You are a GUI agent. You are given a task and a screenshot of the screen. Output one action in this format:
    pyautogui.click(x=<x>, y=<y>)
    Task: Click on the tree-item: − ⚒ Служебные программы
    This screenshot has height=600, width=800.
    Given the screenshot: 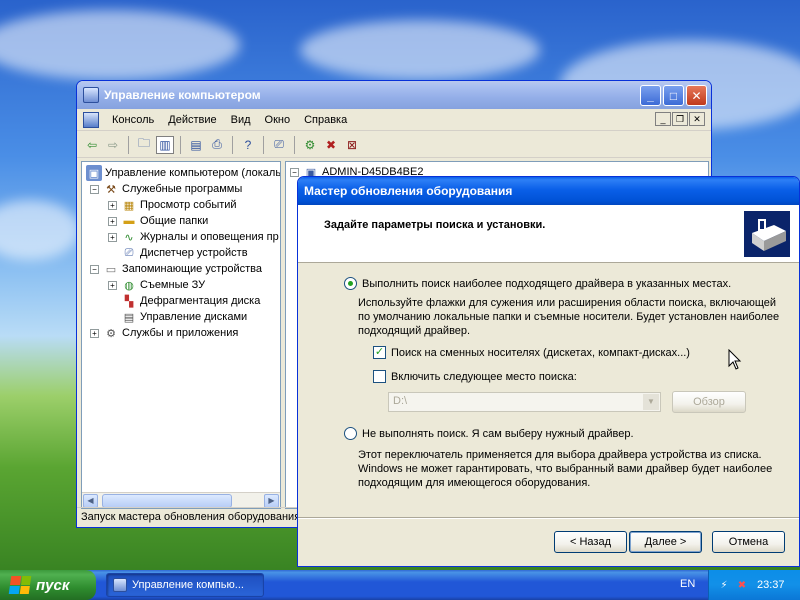 What is the action you would take?
    pyautogui.click(x=166, y=189)
    